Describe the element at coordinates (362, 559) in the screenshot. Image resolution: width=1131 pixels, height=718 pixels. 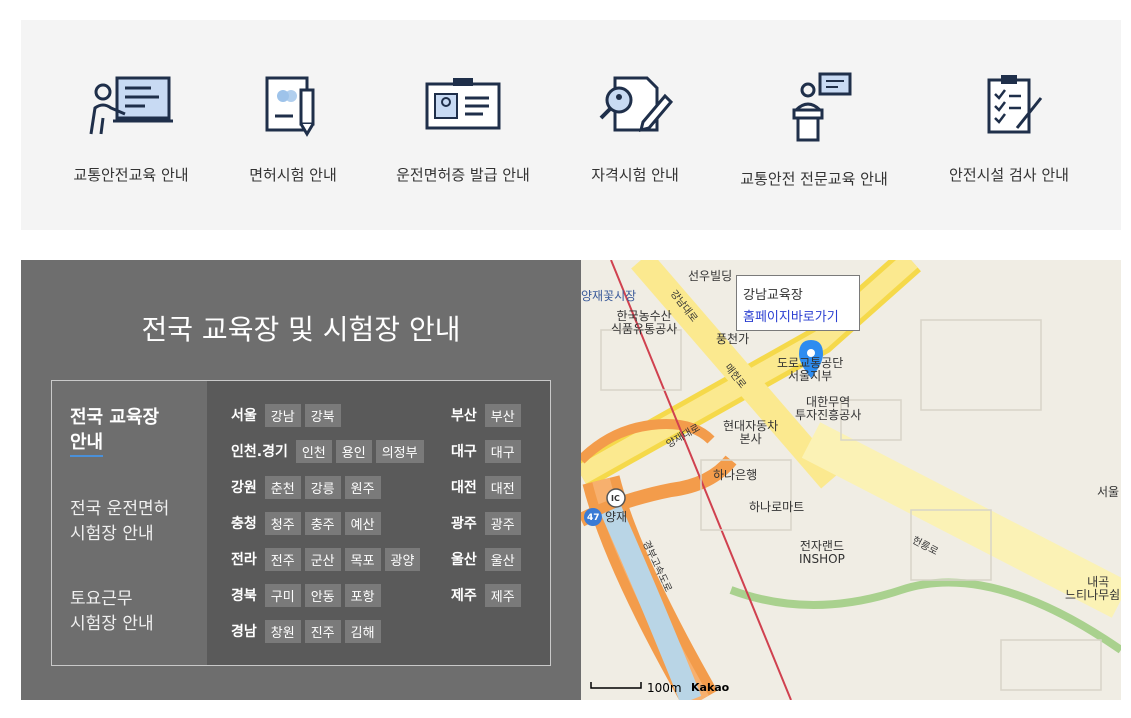
I see `place-link: 목포` at that location.